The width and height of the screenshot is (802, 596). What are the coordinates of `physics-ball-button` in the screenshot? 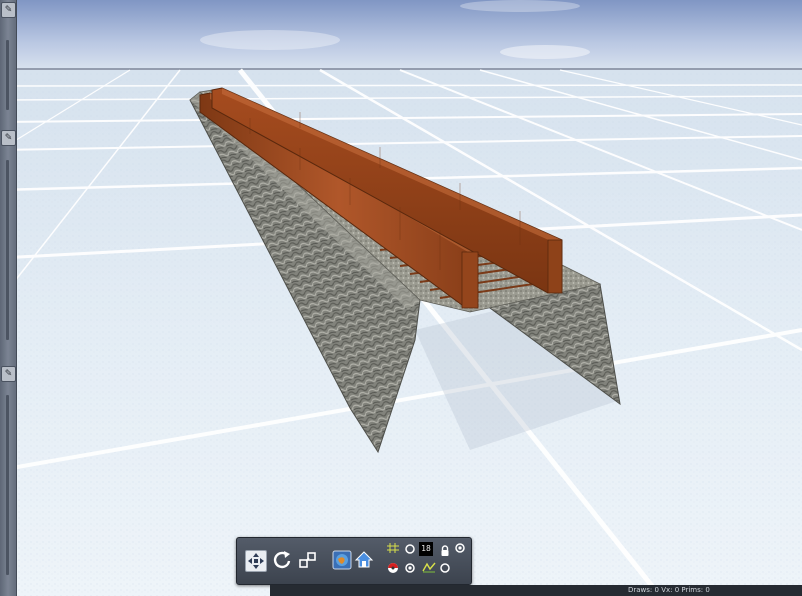 It's located at (393, 568).